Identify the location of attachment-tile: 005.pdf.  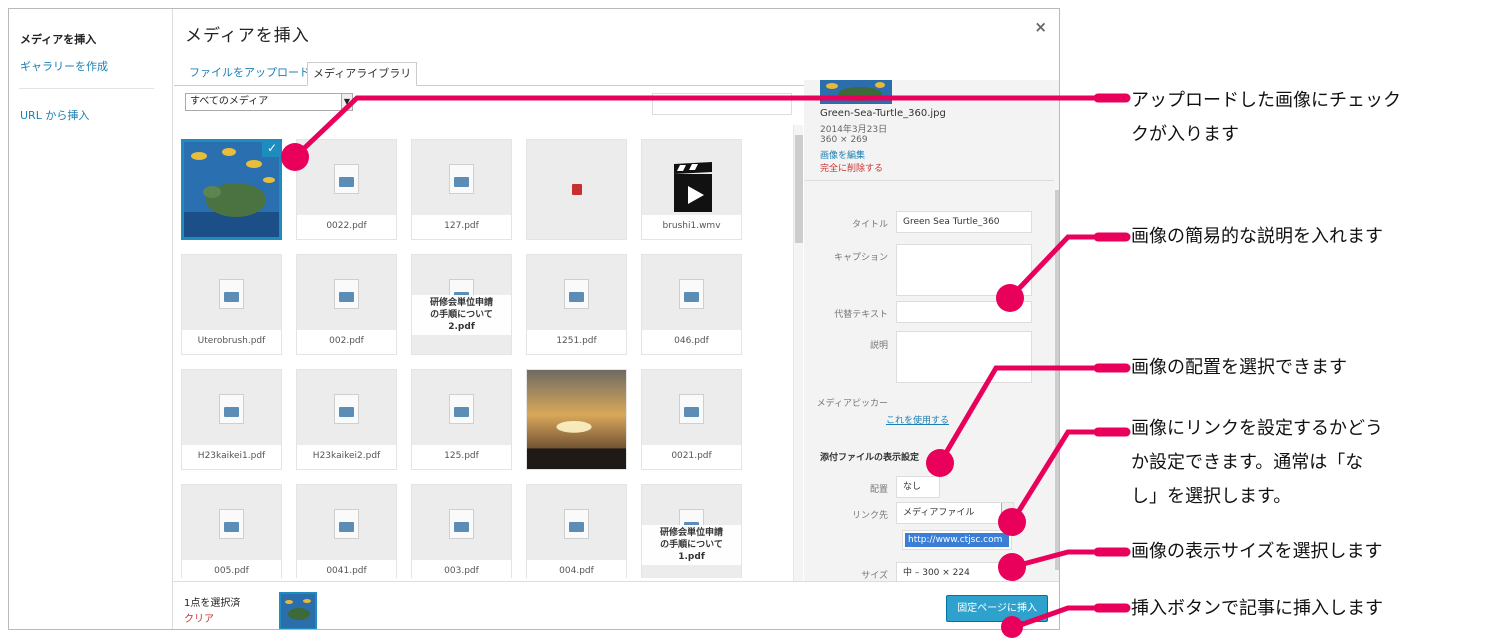
(231, 531).